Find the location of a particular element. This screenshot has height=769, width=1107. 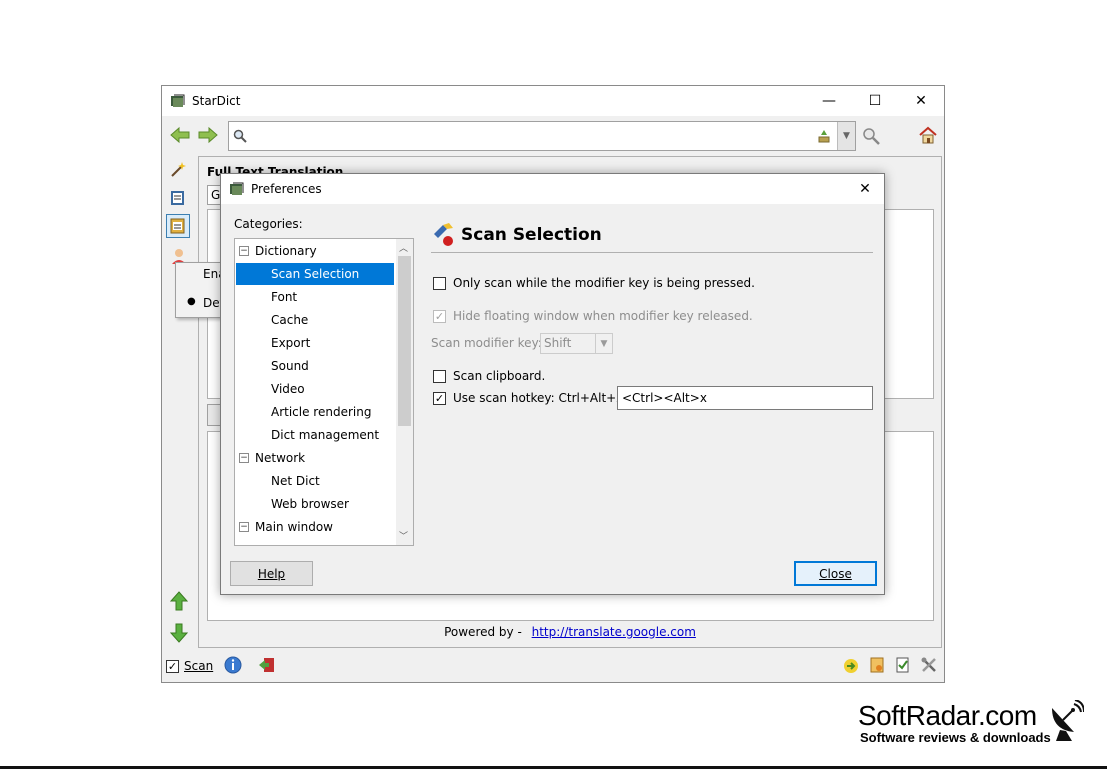

dict-manage-icon is located at coordinates (903, 666).